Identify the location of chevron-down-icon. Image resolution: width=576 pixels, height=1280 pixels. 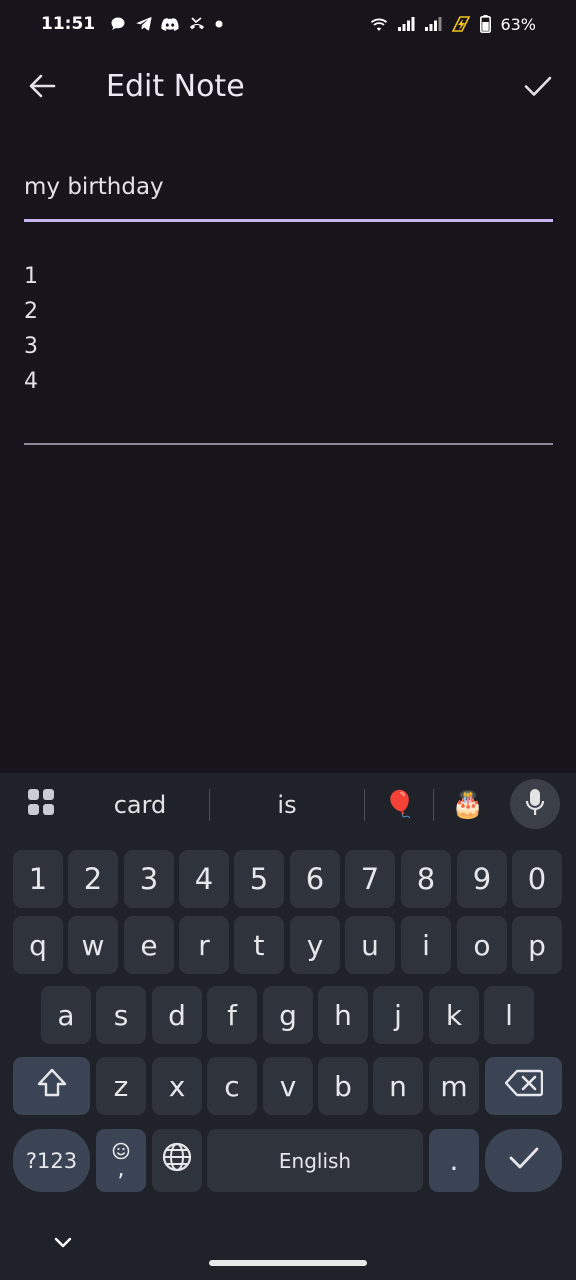
(63, 1243).